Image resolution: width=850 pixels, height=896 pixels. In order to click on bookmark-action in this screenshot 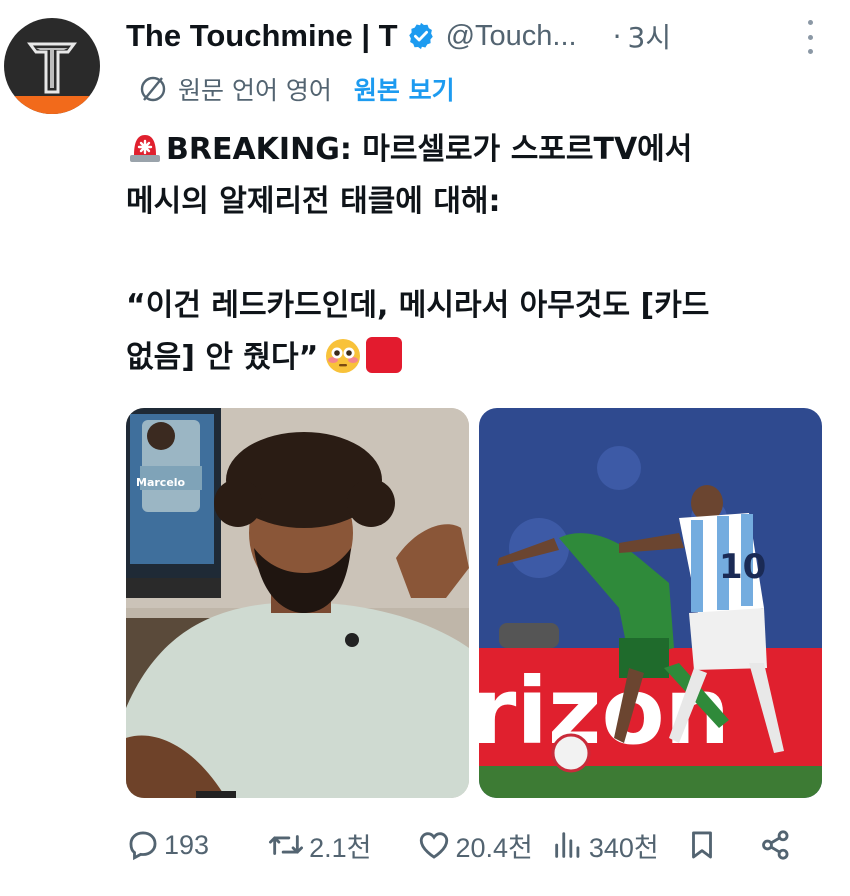, I will do `click(704, 845)`.